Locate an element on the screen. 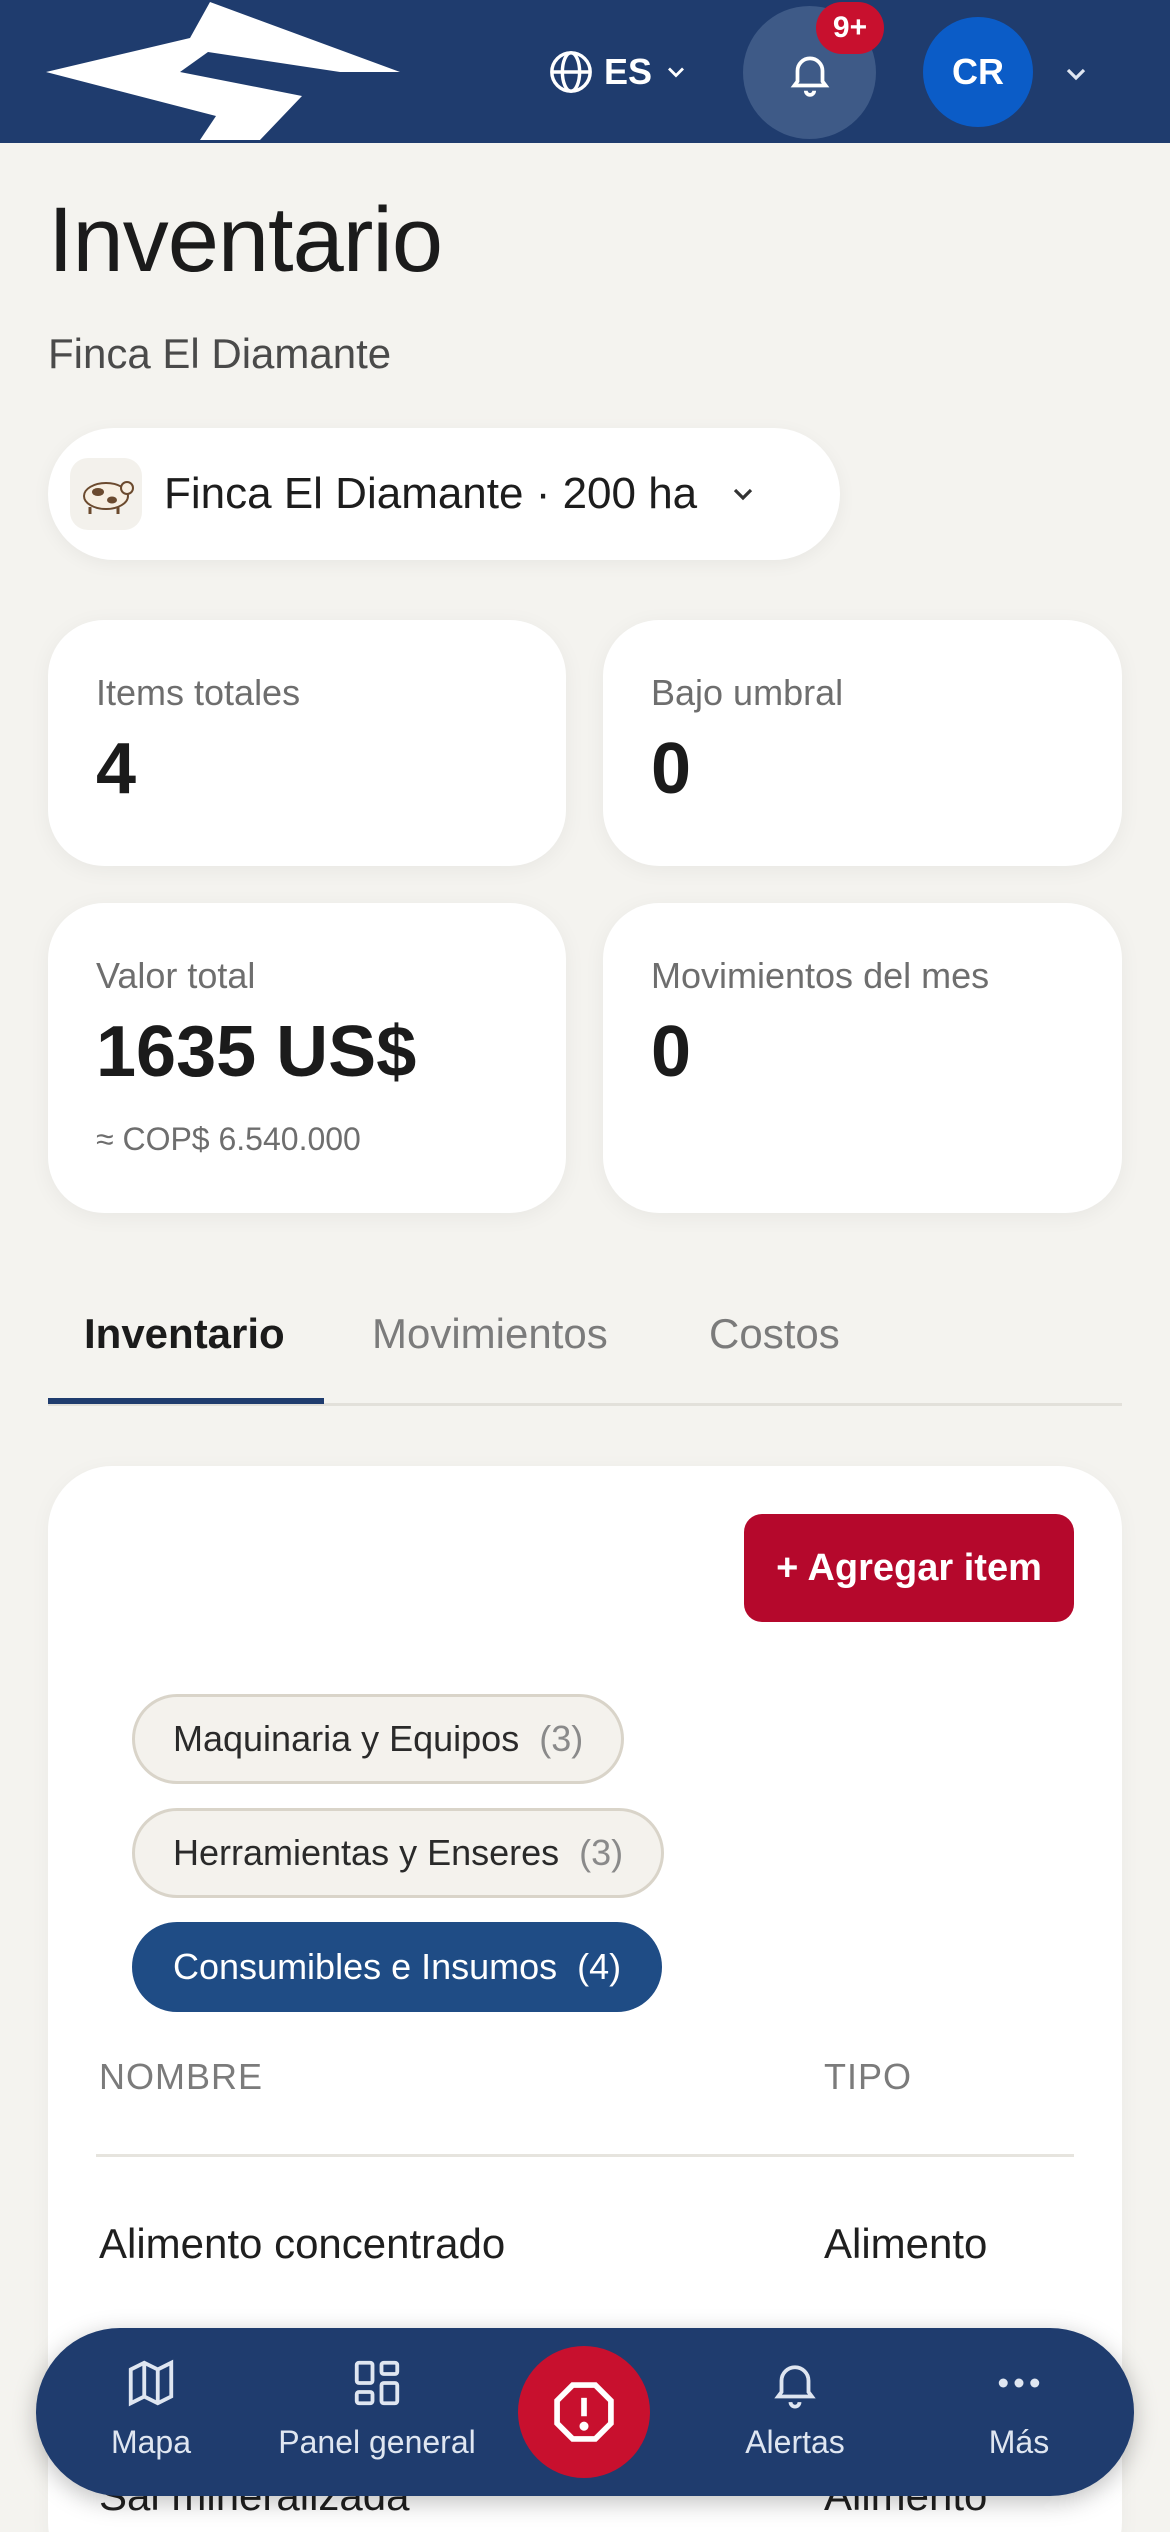 This screenshot has height=2532, width=1170. chip-label: Consumibles e Insumos is located at coordinates (365, 1966).